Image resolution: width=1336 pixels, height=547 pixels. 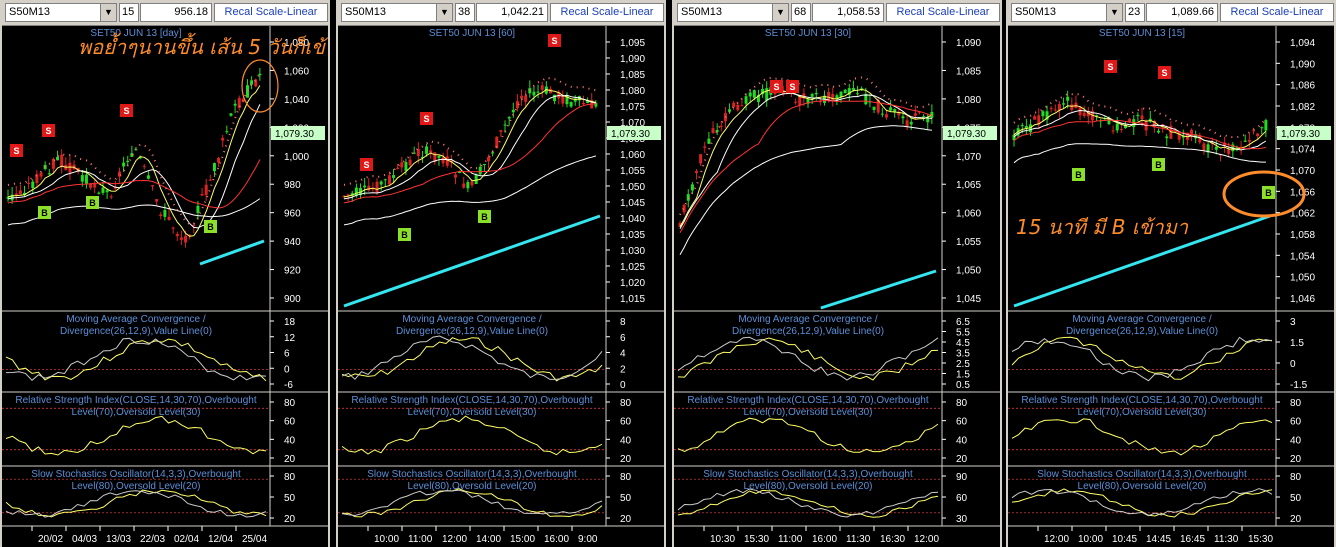 I want to click on macd-tick-label: 6, so click(x=623, y=338).